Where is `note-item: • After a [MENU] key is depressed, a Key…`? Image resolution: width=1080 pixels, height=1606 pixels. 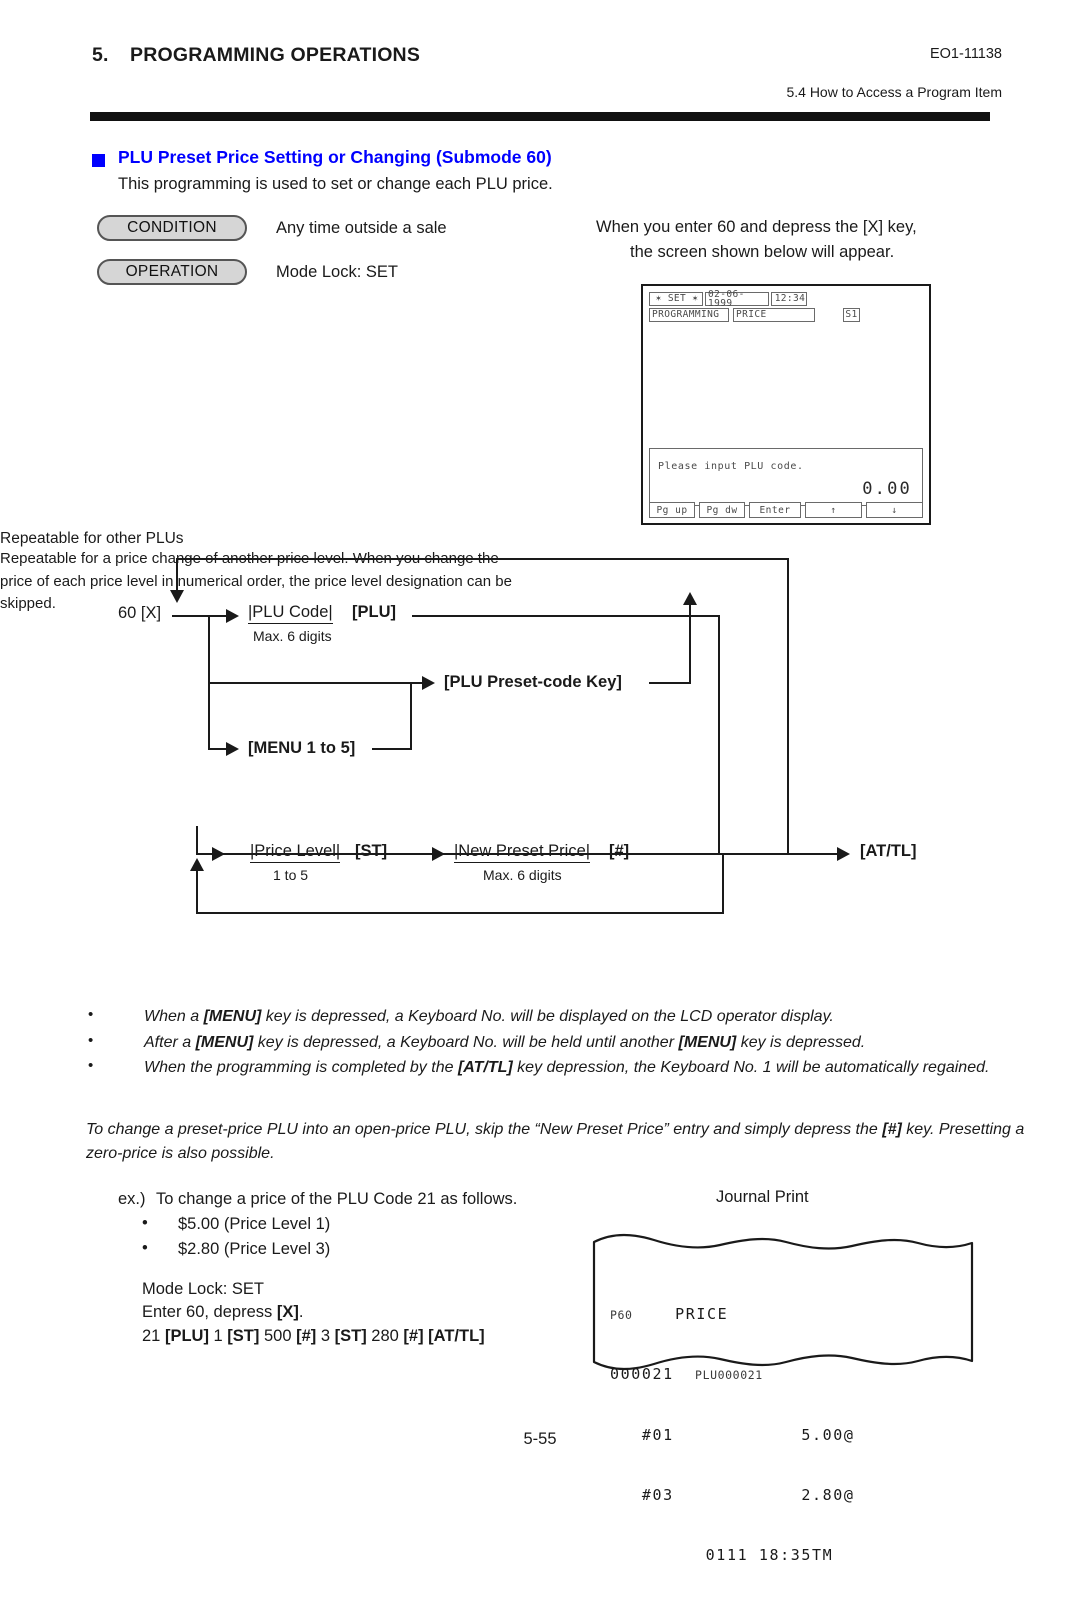 note-item: • After a [MENU] key is depressed, a Key… is located at coordinates (556, 1043).